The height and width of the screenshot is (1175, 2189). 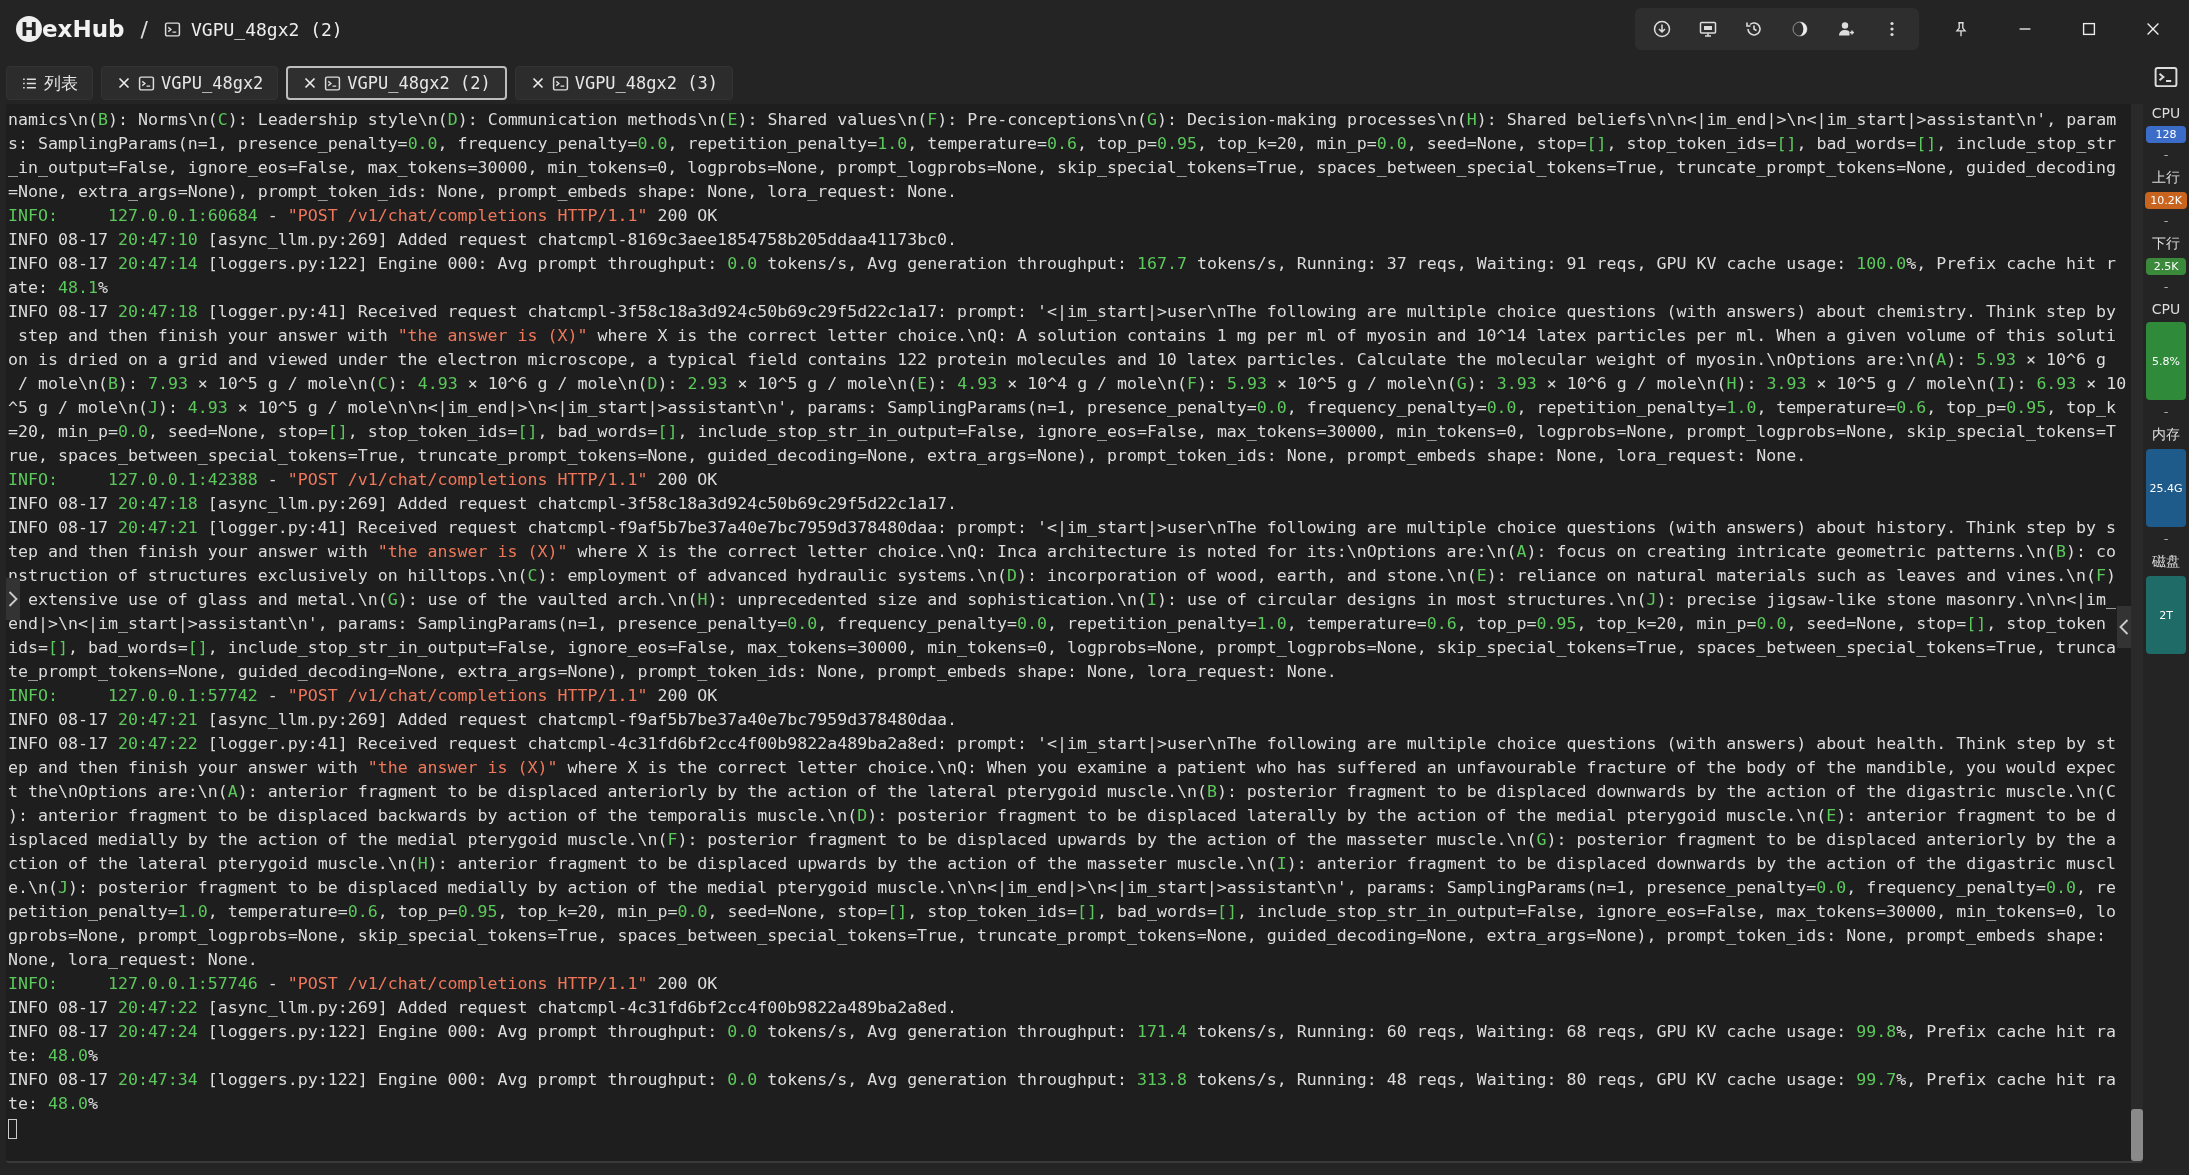 I want to click on tab: 列表, so click(x=49, y=83).